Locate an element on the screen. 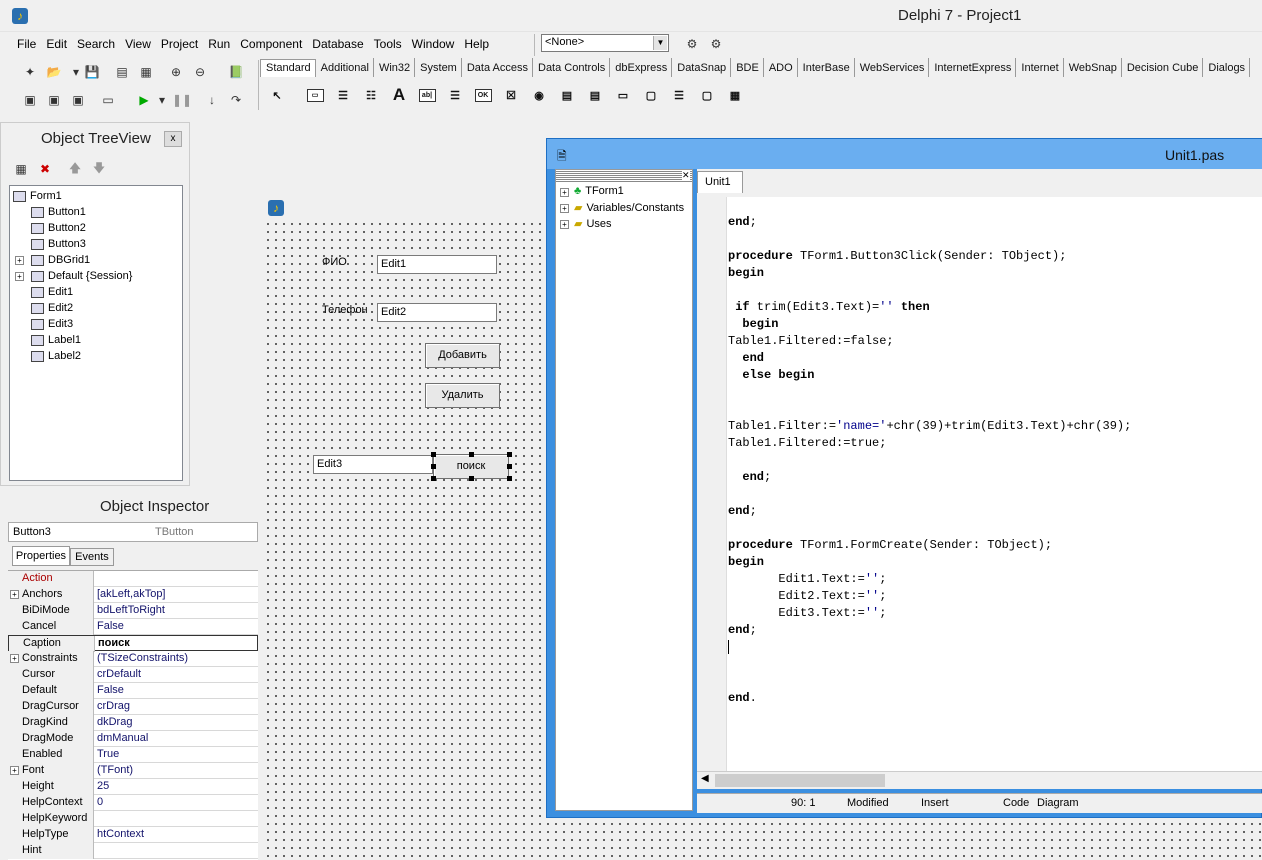 The width and height of the screenshot is (1262, 860). desktop-layout-combo: <None> ▼ is located at coordinates (605, 43).